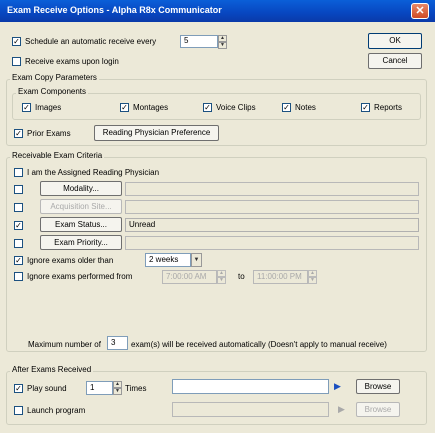 The height and width of the screenshot is (433, 435). What do you see at coordinates (312, 273) in the screenshot?
I see `to-spin-up: ▲` at bounding box center [312, 273].